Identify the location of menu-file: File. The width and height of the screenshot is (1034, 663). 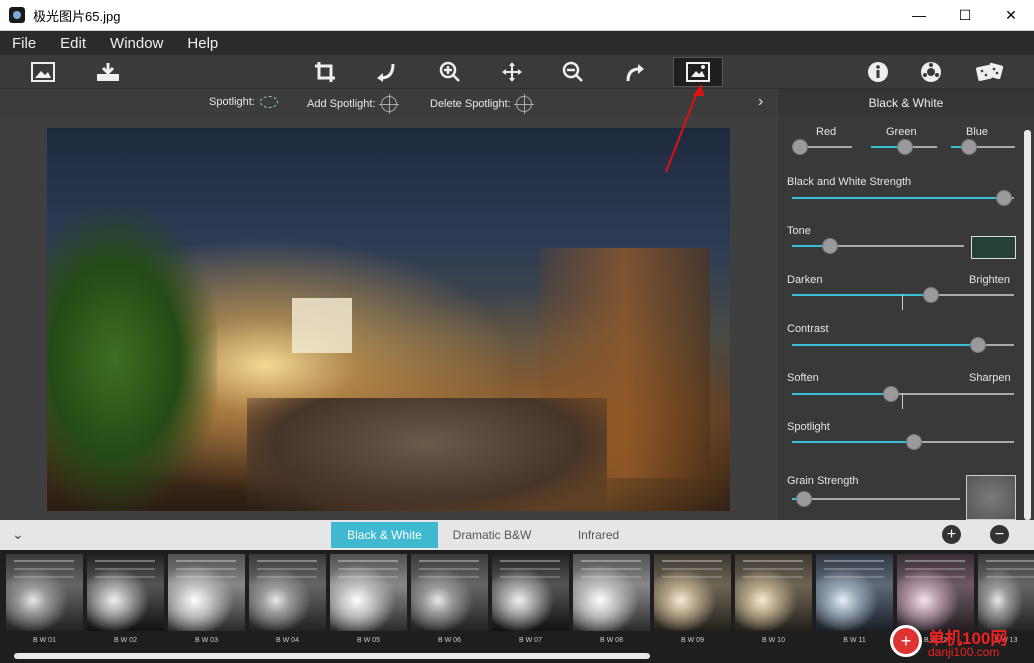
(24, 43).